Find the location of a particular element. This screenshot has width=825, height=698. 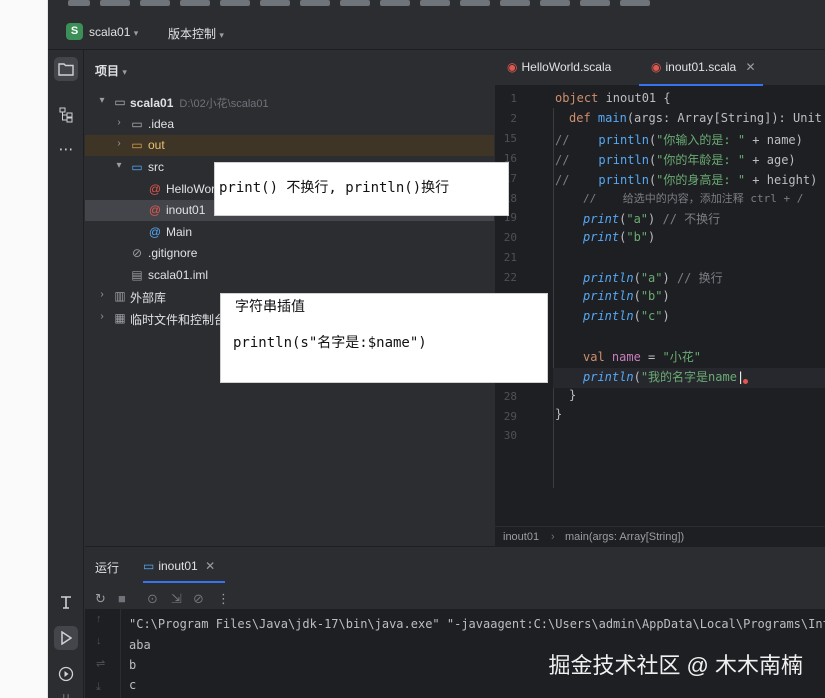

tree-item-label: 外部库 is located at coordinates (148, 298).